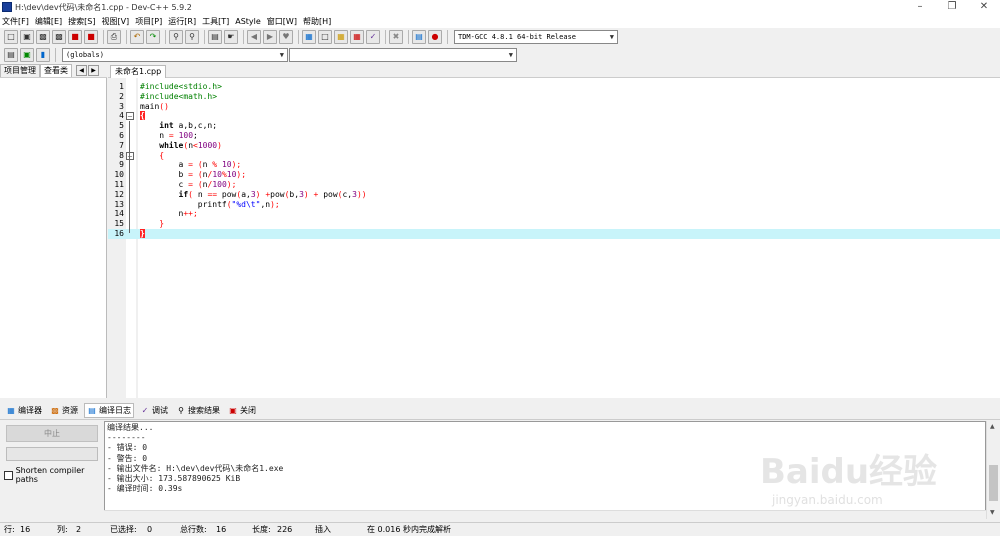 The height and width of the screenshot is (536, 1000). What do you see at coordinates (11, 55) in the screenshot?
I see `new-project-icon: ▤` at bounding box center [11, 55].